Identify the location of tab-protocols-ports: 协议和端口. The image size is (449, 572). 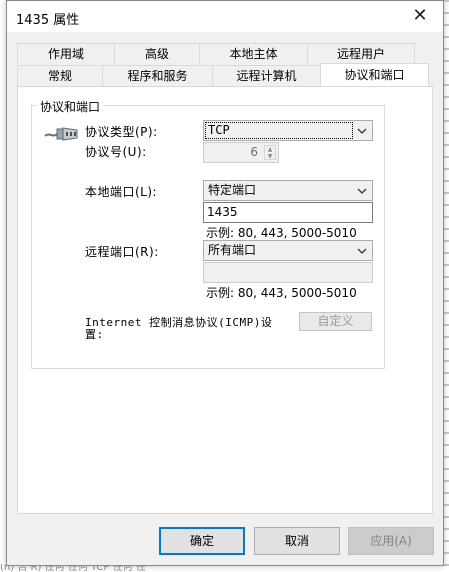
(374, 74).